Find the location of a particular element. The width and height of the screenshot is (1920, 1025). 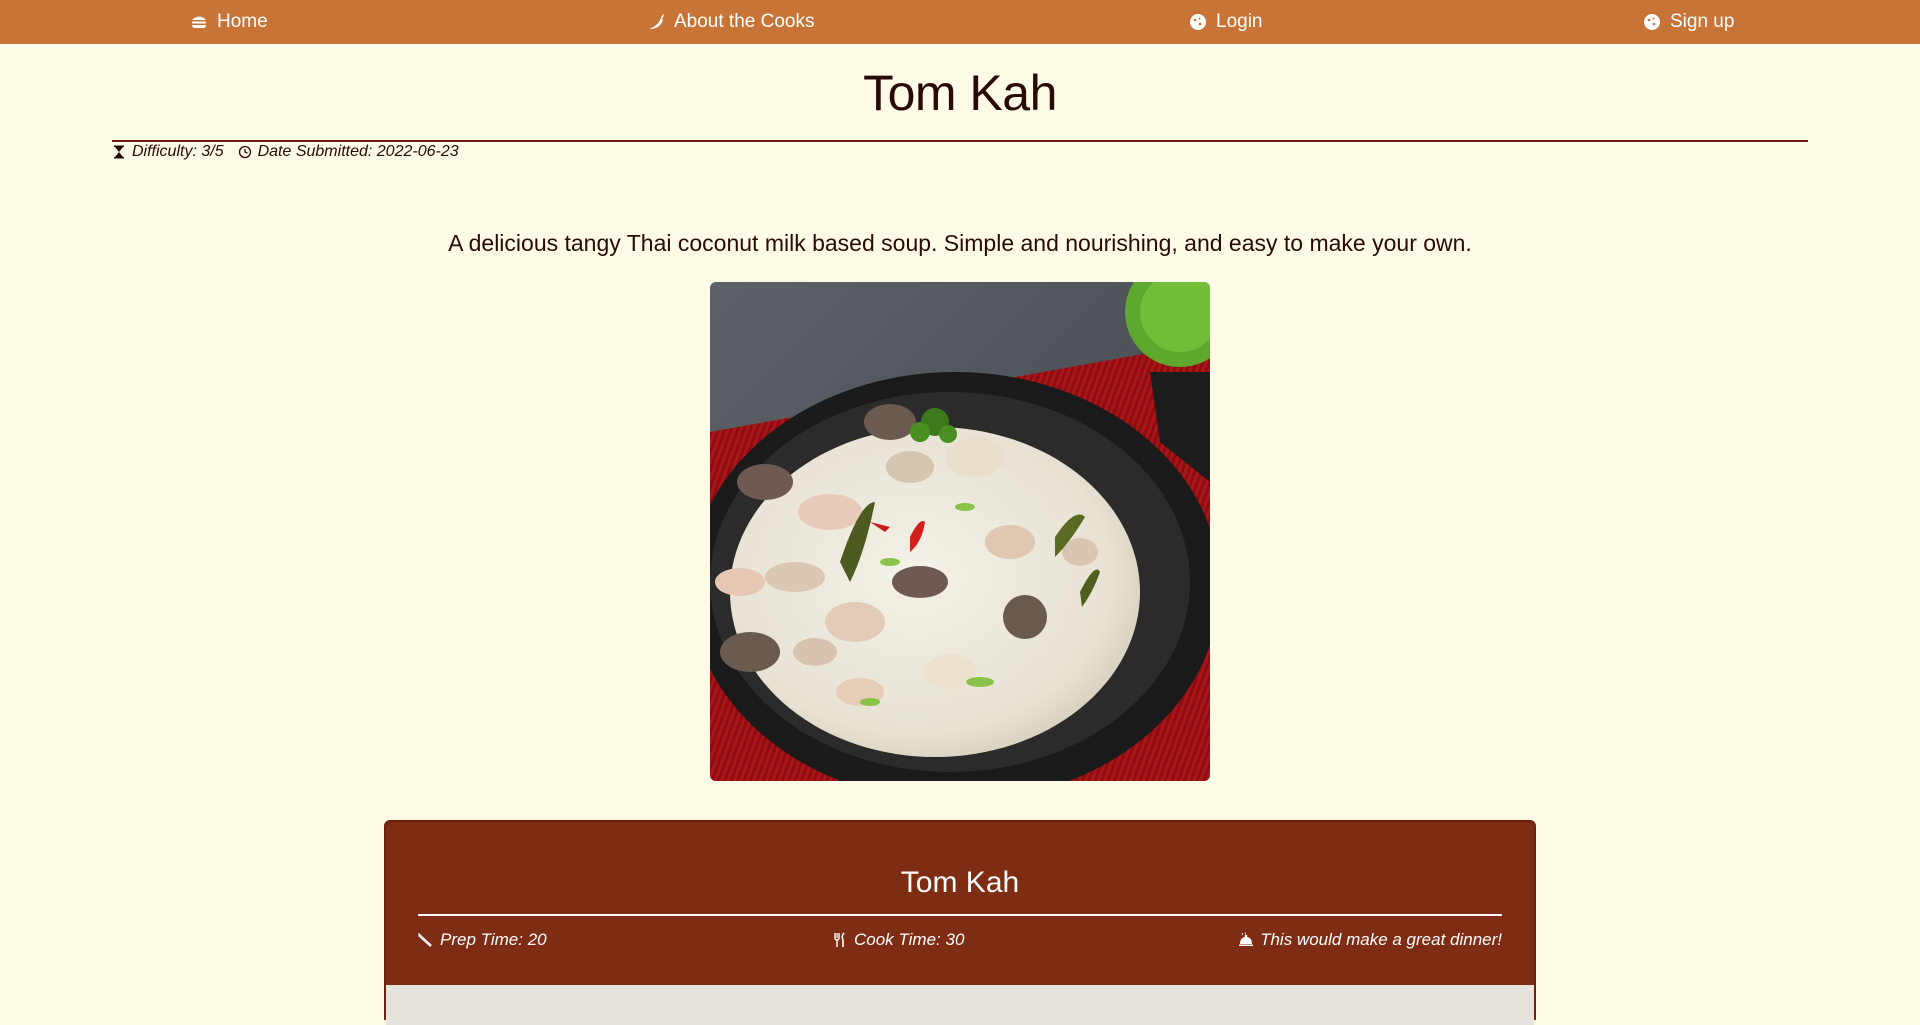

difficulty-text: Difficulty: 3/5 is located at coordinates (178, 151).